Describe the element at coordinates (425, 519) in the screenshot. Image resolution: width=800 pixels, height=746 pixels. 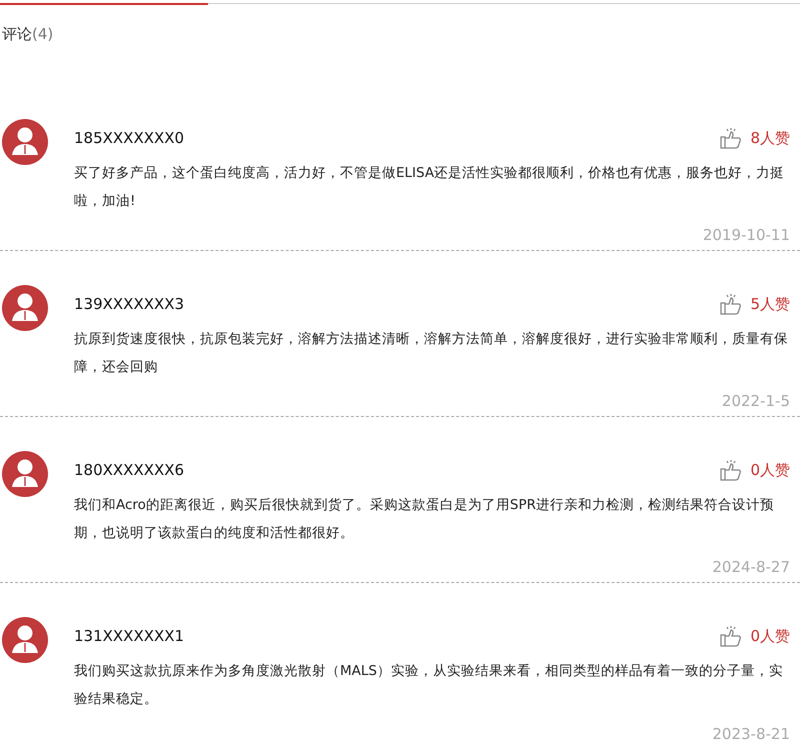
I see `comment-text: 我们和Acro的距离很近，购买后很快就到货了。采购这款蛋白是为了用SPR进行亲和力检测，检测结果符合设计预期，也说明了该款蛋白的纯度和活性都很好。` at that location.